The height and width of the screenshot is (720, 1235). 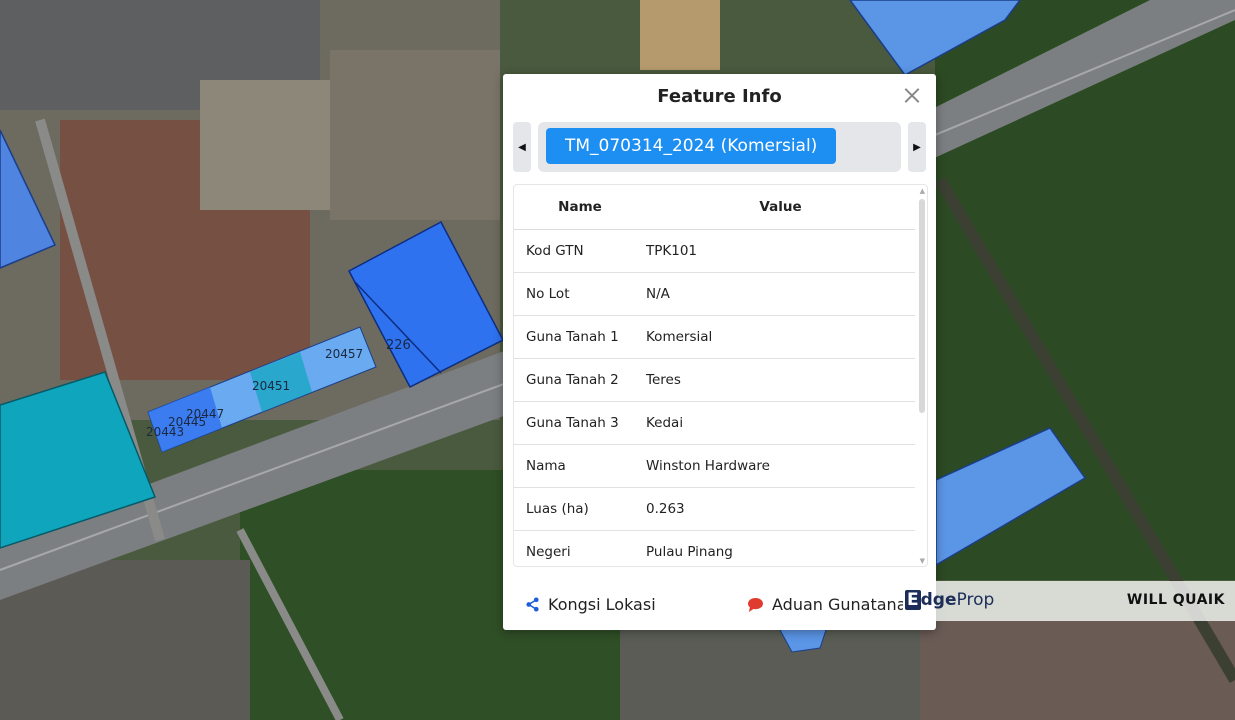 I want to click on lot-label: 20447, so click(x=205, y=414).